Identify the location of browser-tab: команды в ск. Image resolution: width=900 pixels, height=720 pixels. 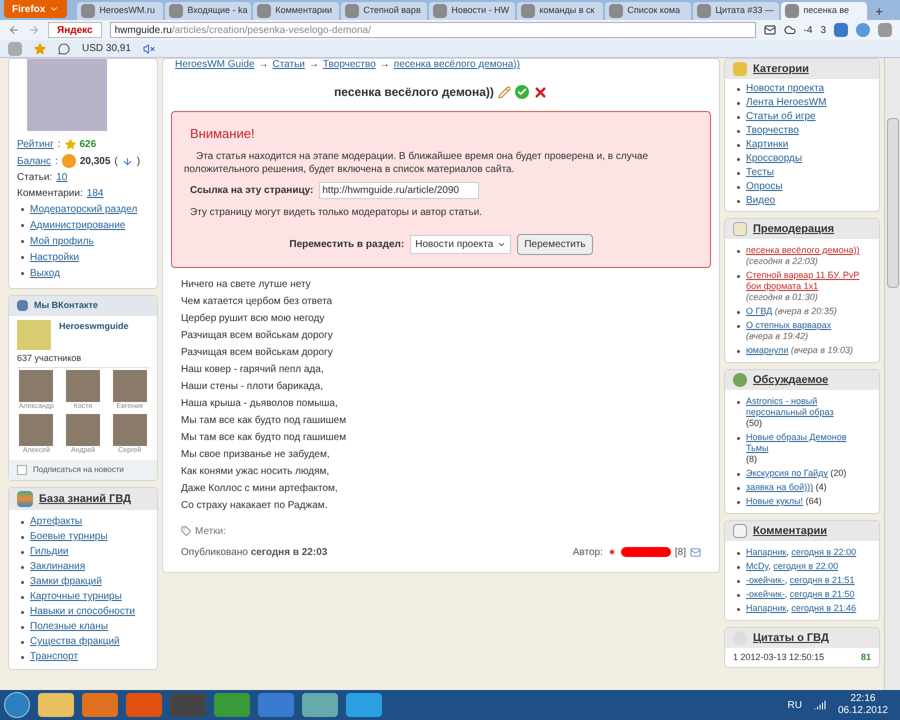
(560, 11).